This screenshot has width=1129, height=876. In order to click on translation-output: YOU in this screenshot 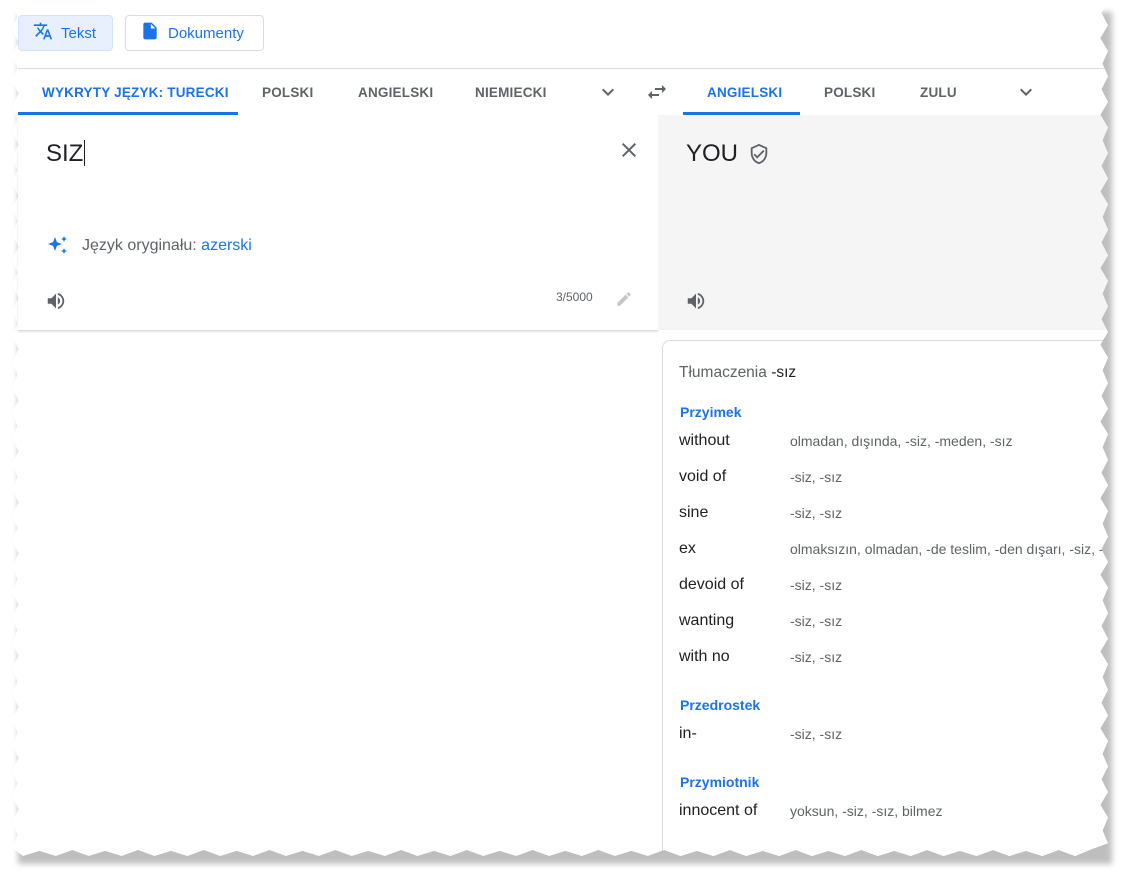, I will do `click(728, 154)`.